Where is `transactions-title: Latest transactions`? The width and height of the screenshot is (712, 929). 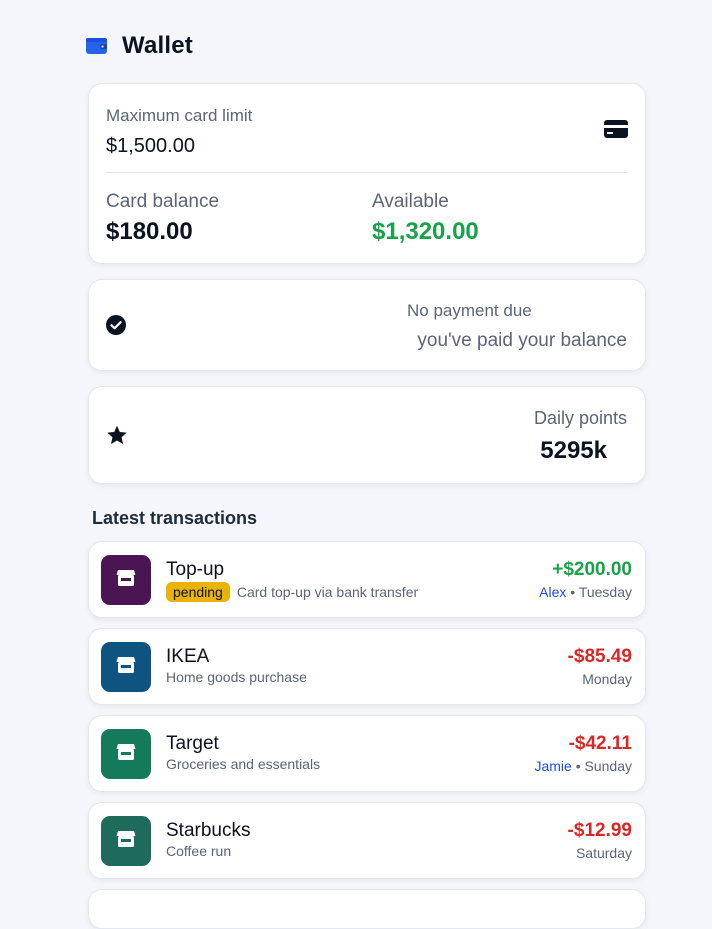 transactions-title: Latest transactions is located at coordinates (175, 518).